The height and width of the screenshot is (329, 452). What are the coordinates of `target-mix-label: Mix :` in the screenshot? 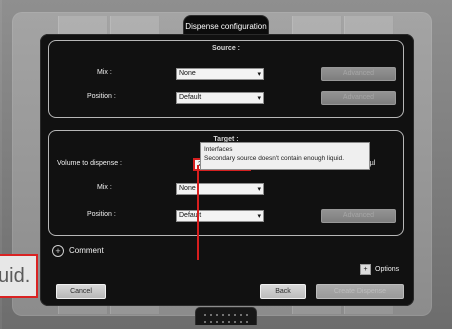 It's located at (104, 187).